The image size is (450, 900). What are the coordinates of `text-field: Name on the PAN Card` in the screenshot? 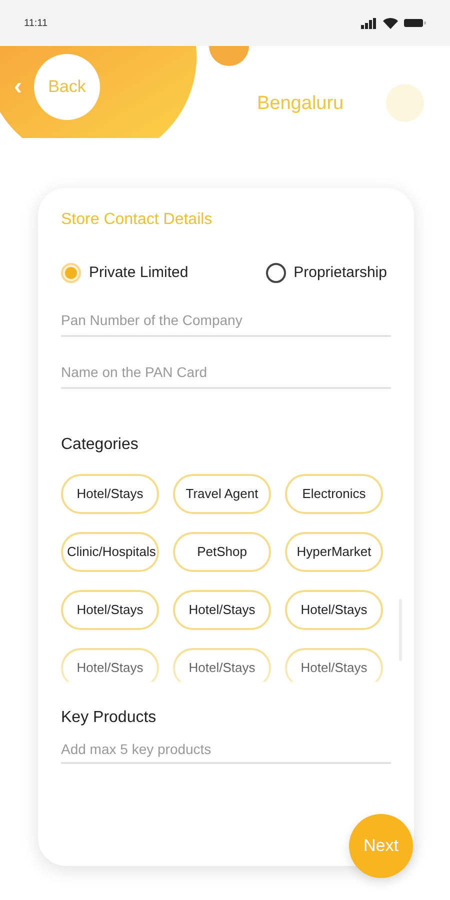 It's located at (226, 372).